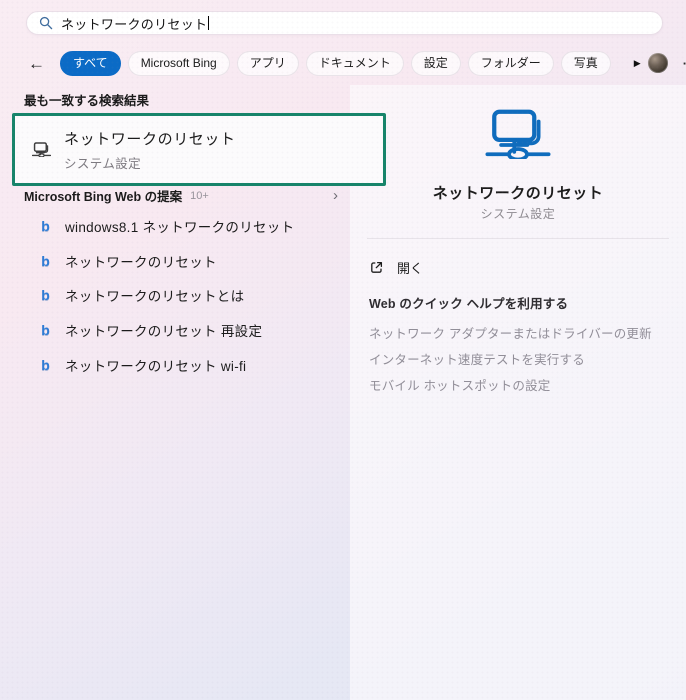  What do you see at coordinates (435, 63) in the screenshot?
I see `tab-settings: 設定` at bounding box center [435, 63].